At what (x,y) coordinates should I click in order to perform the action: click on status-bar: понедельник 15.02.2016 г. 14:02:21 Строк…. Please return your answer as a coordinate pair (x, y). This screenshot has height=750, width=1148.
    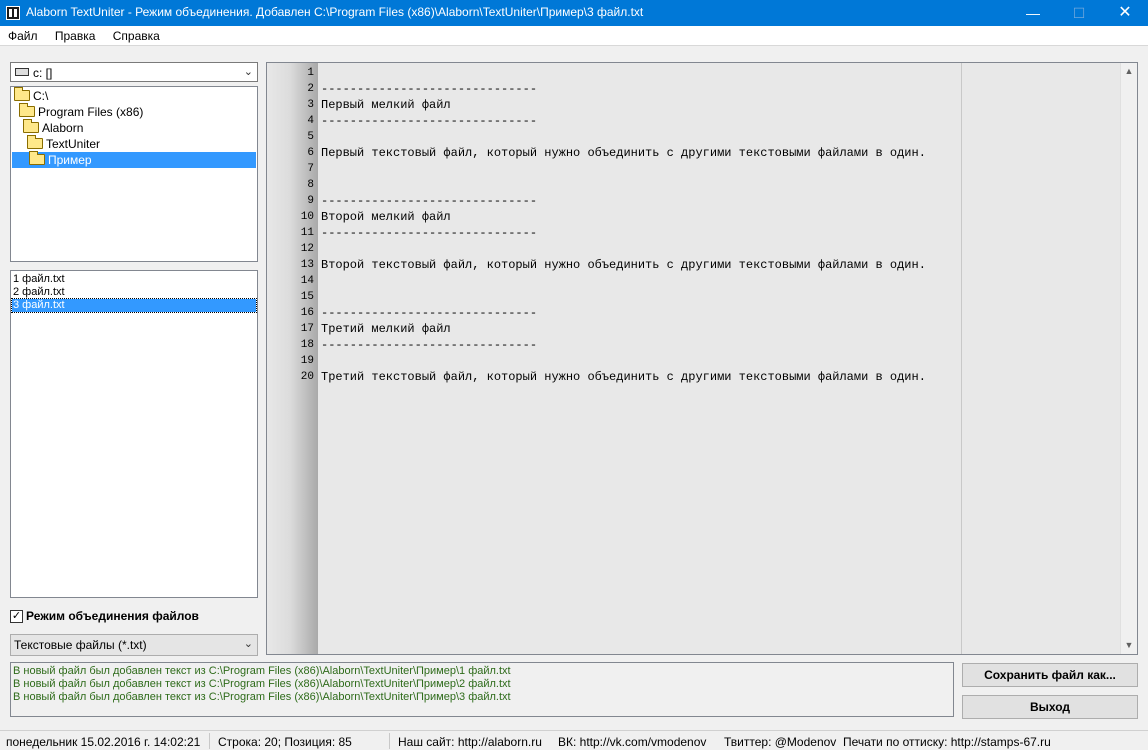
    Looking at the image, I should click on (574, 740).